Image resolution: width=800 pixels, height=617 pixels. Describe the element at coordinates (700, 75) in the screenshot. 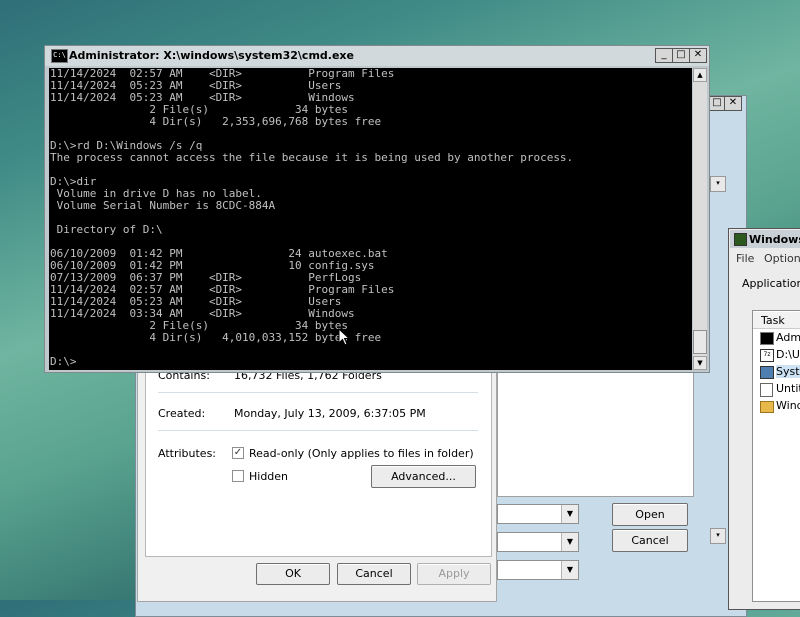

I see `scroll-up-arrow: ▲` at that location.